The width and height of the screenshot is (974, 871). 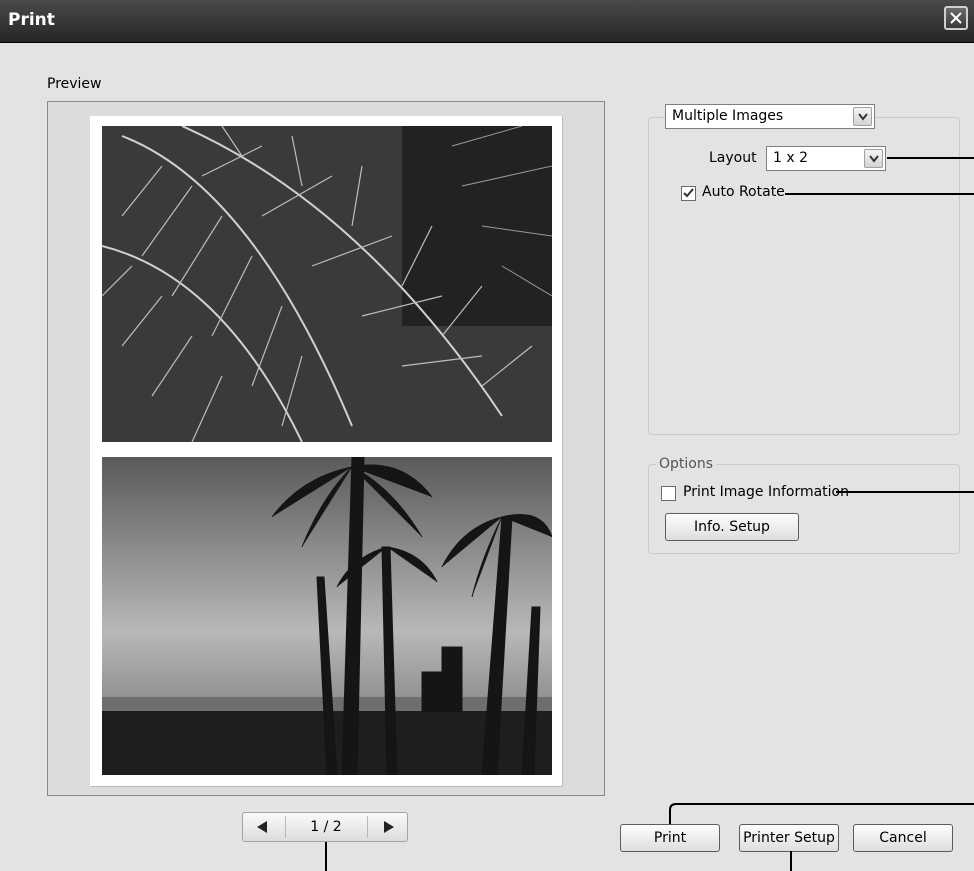 What do you see at coordinates (487, 21) in the screenshot?
I see `title-bar: Print` at bounding box center [487, 21].